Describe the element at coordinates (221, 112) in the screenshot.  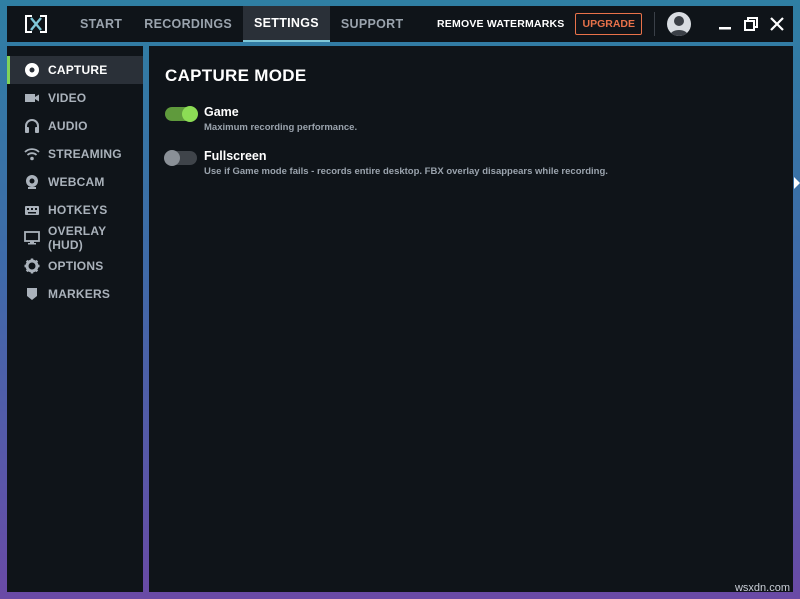
I see `option-title: Game` at that location.